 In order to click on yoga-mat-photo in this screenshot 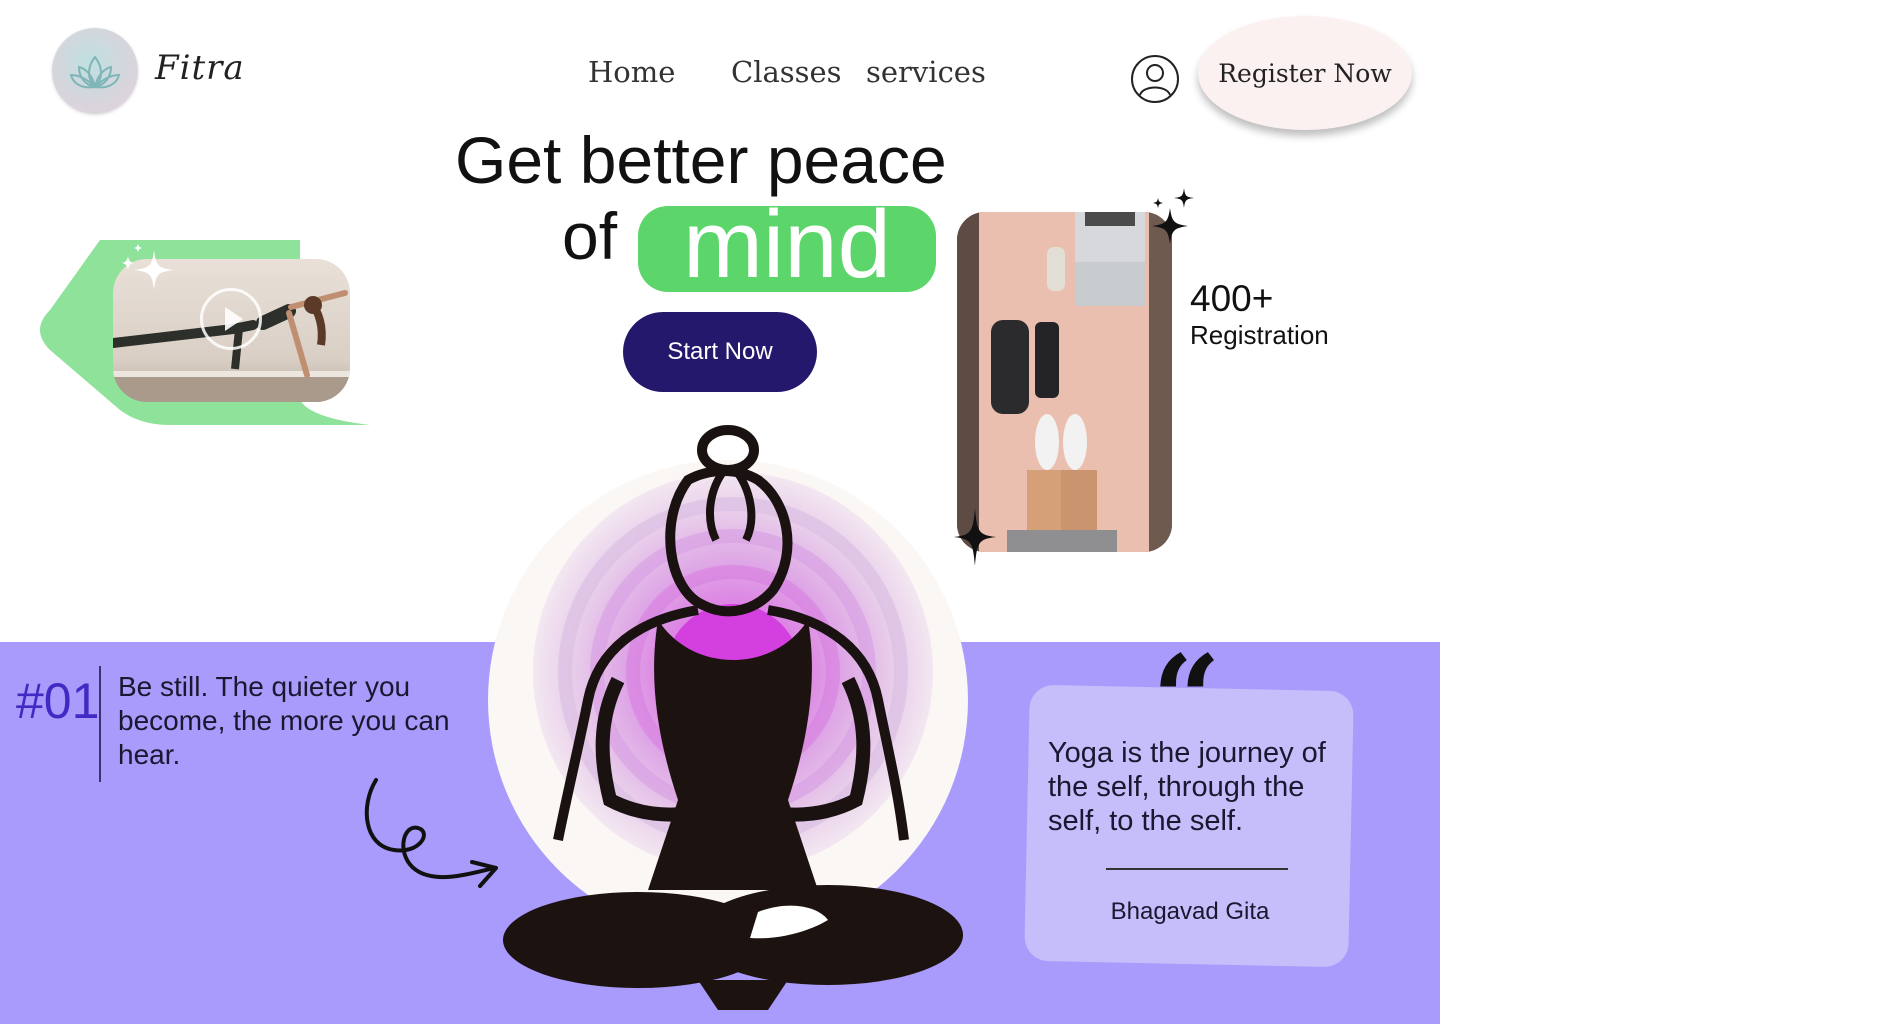, I will do `click(1064, 382)`.